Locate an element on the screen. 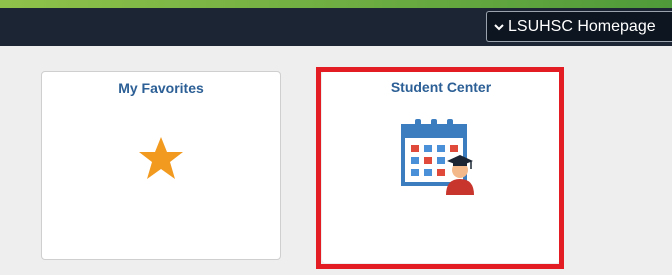 This screenshot has height=275, width=672. top-accent-strip is located at coordinates (336, 4).